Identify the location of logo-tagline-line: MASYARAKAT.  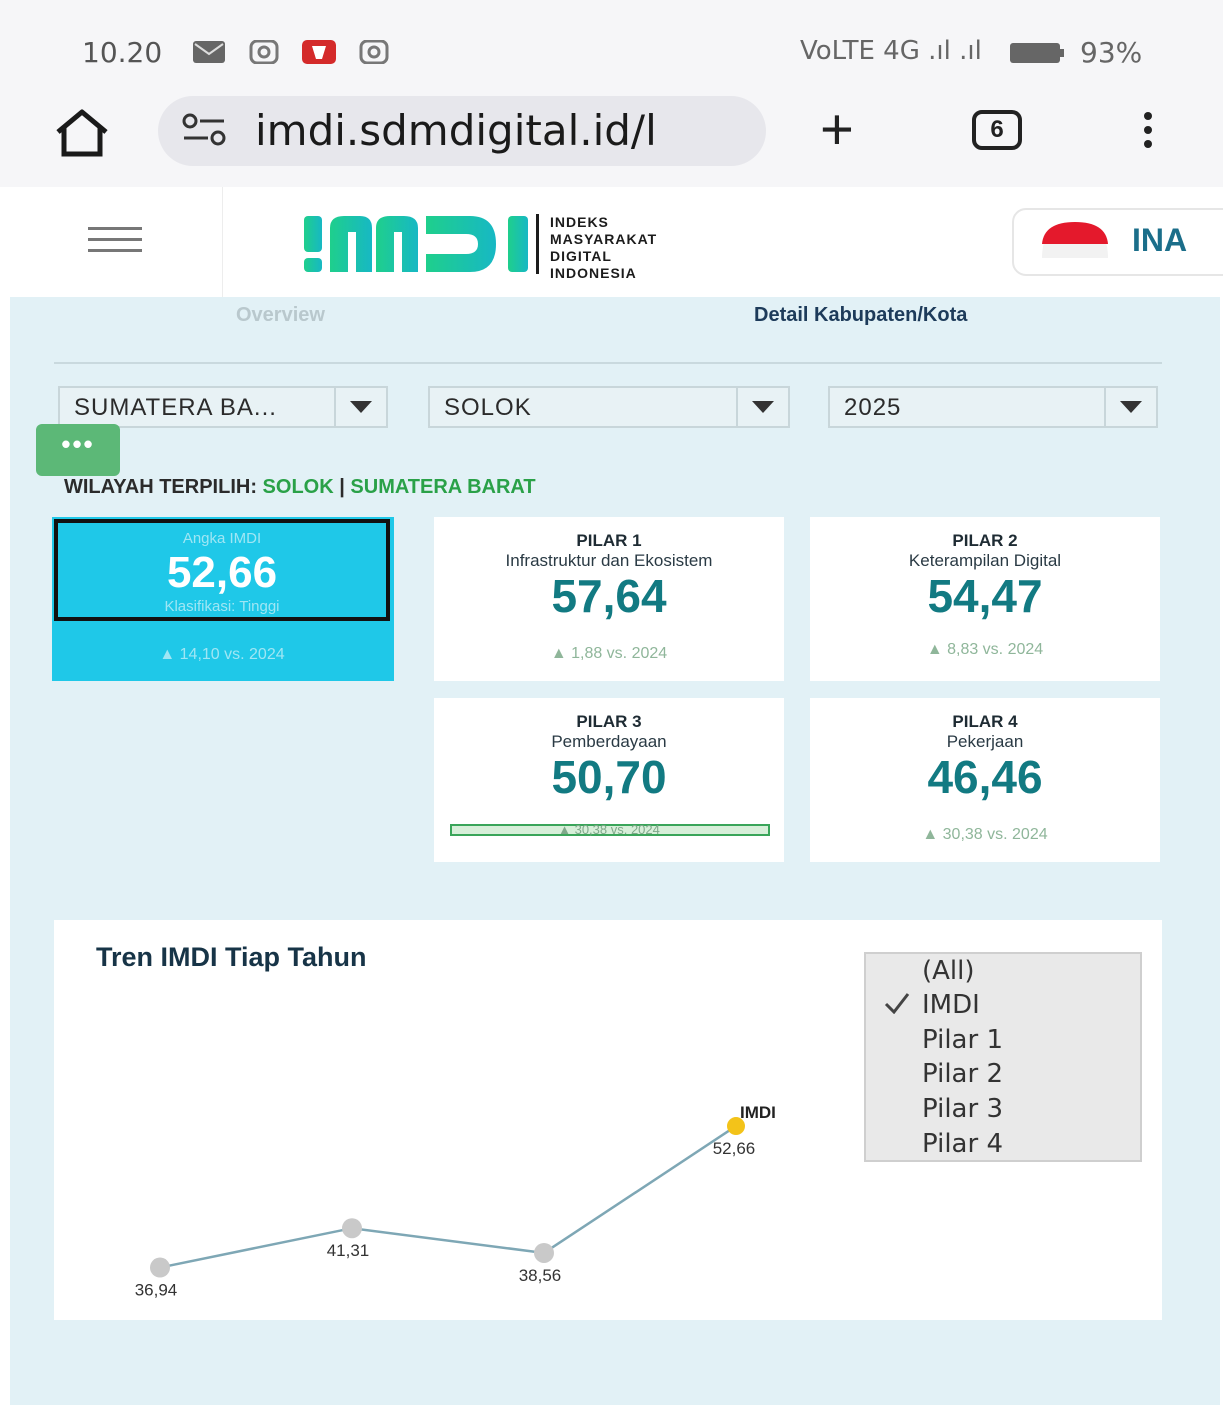
(604, 239).